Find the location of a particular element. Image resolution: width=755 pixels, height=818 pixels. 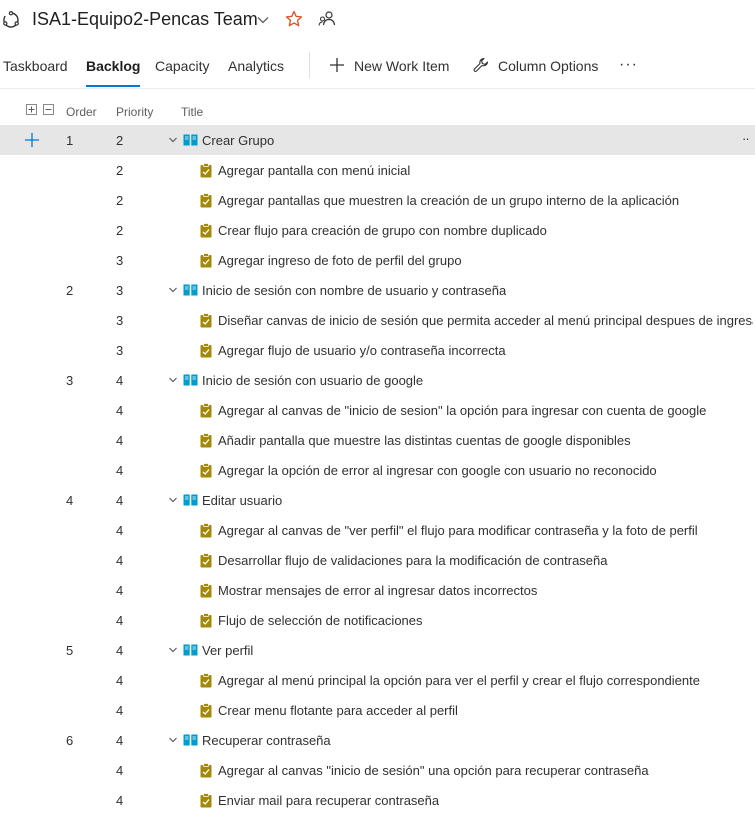

column-options-button: Column Options is located at coordinates (538, 67).